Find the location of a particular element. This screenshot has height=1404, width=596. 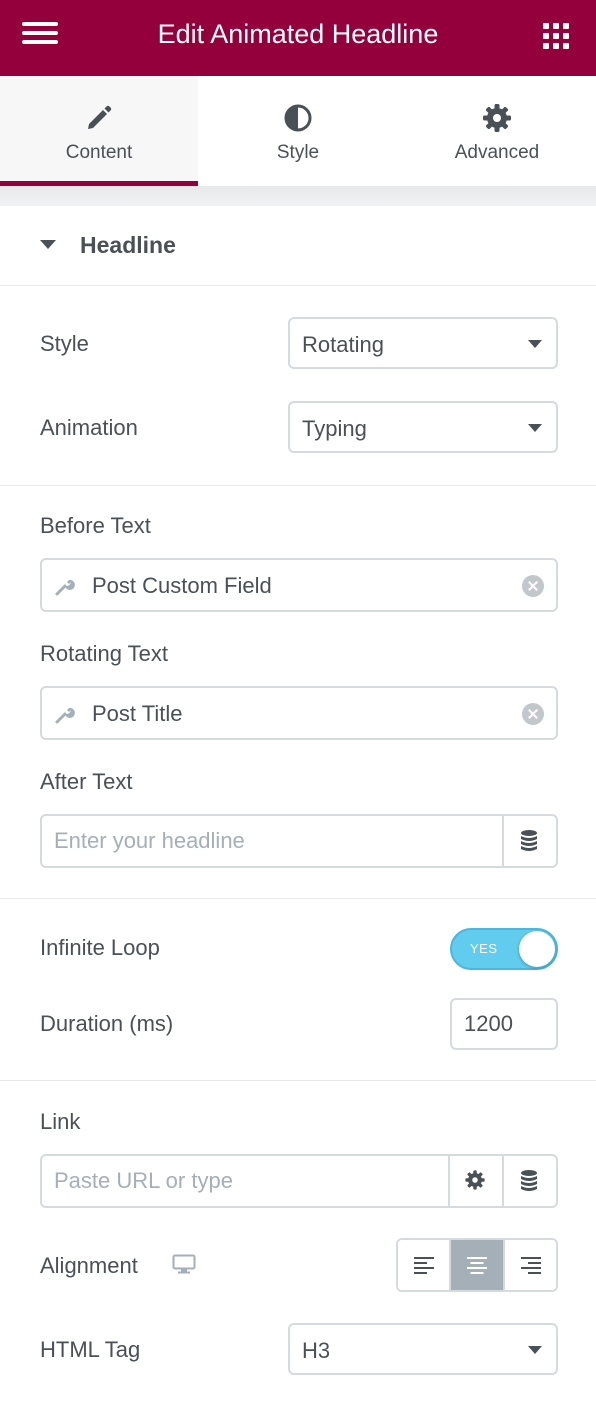

tab-content-label: Content is located at coordinates (99, 152).